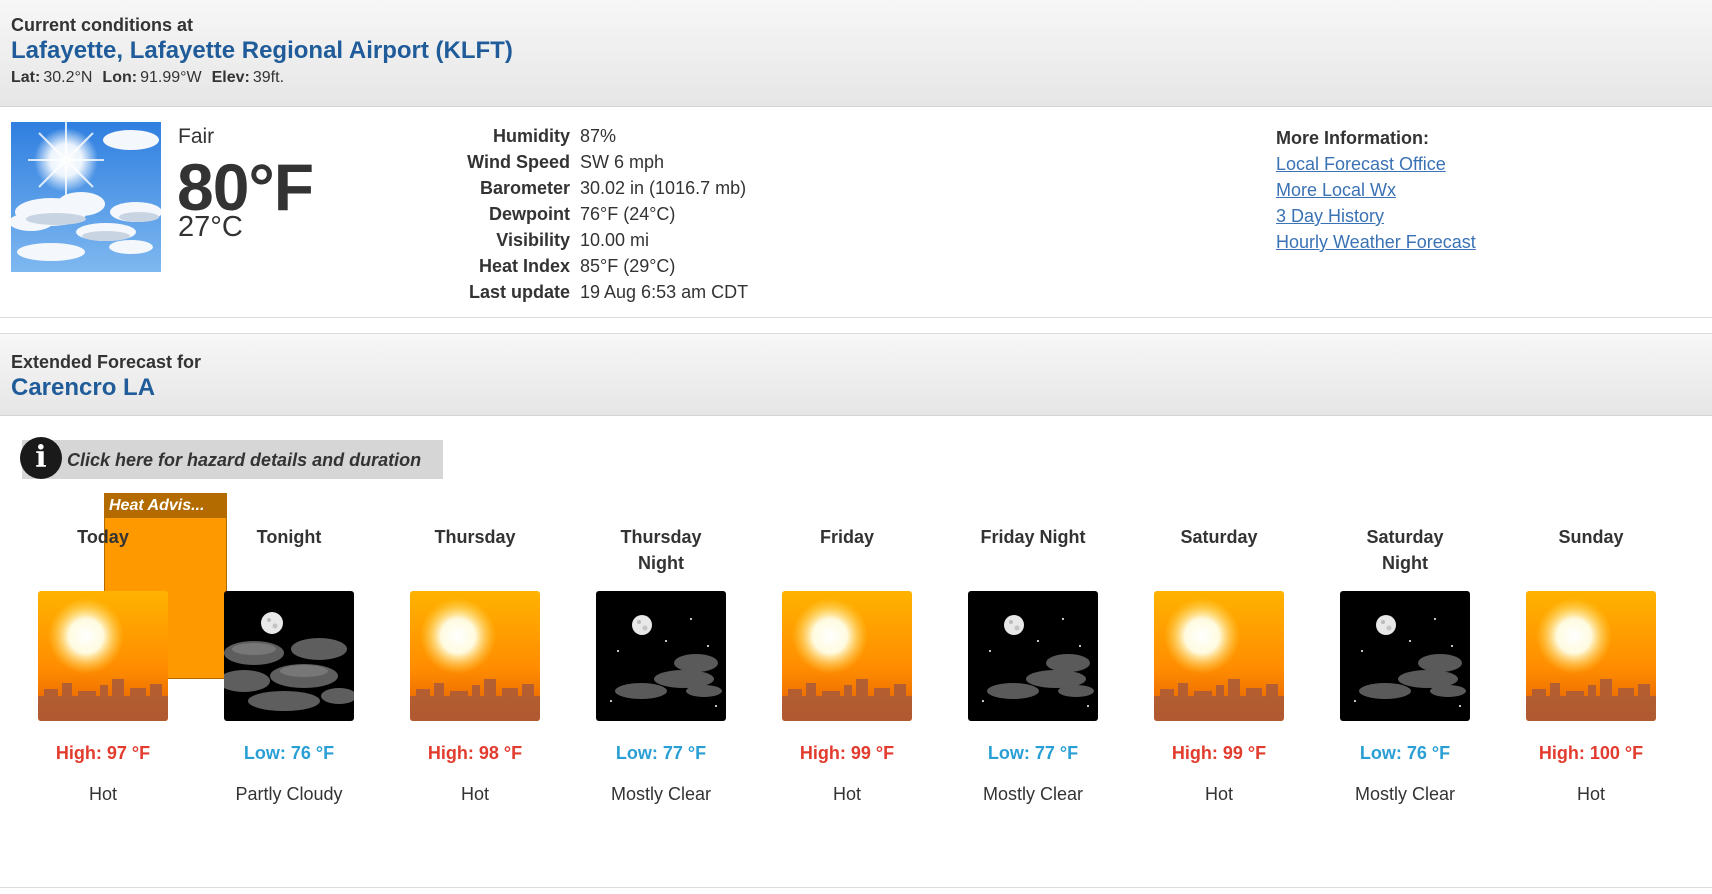 The width and height of the screenshot is (1712, 894). I want to click on period-name: Saturday, so click(1219, 537).